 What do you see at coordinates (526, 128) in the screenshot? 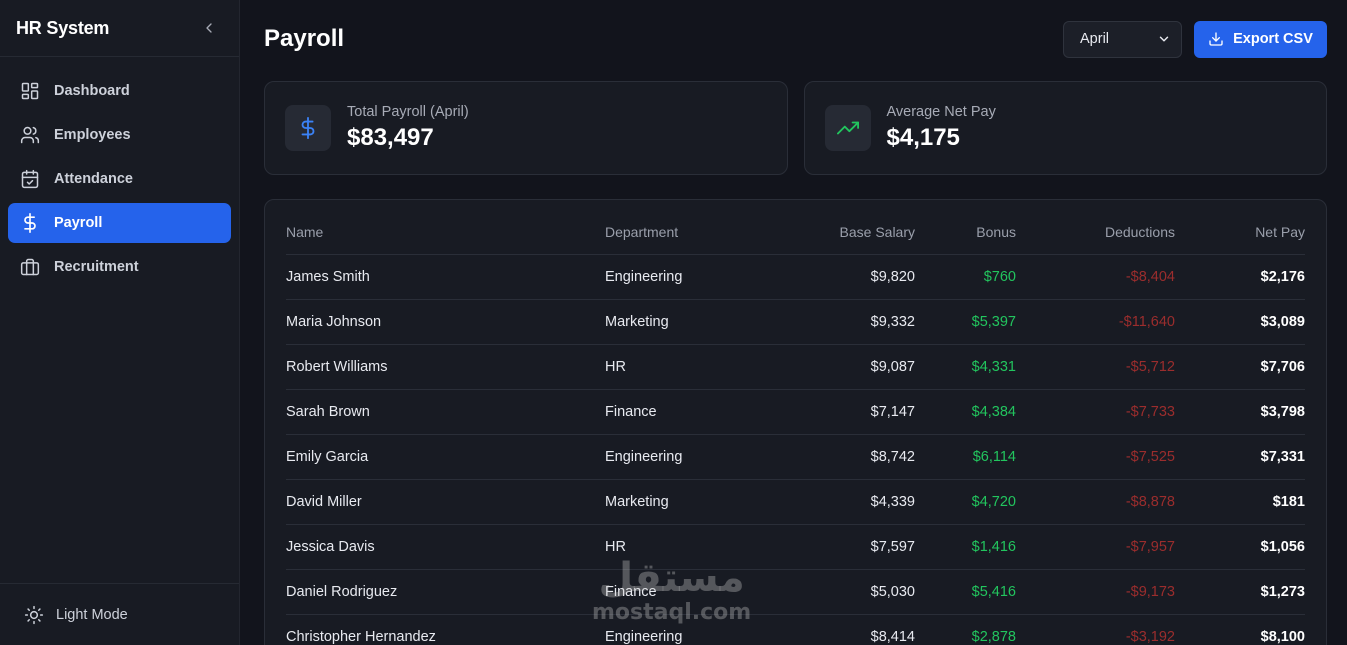
I see `total-payroll-card: Total Payroll (April) $83,497` at bounding box center [526, 128].